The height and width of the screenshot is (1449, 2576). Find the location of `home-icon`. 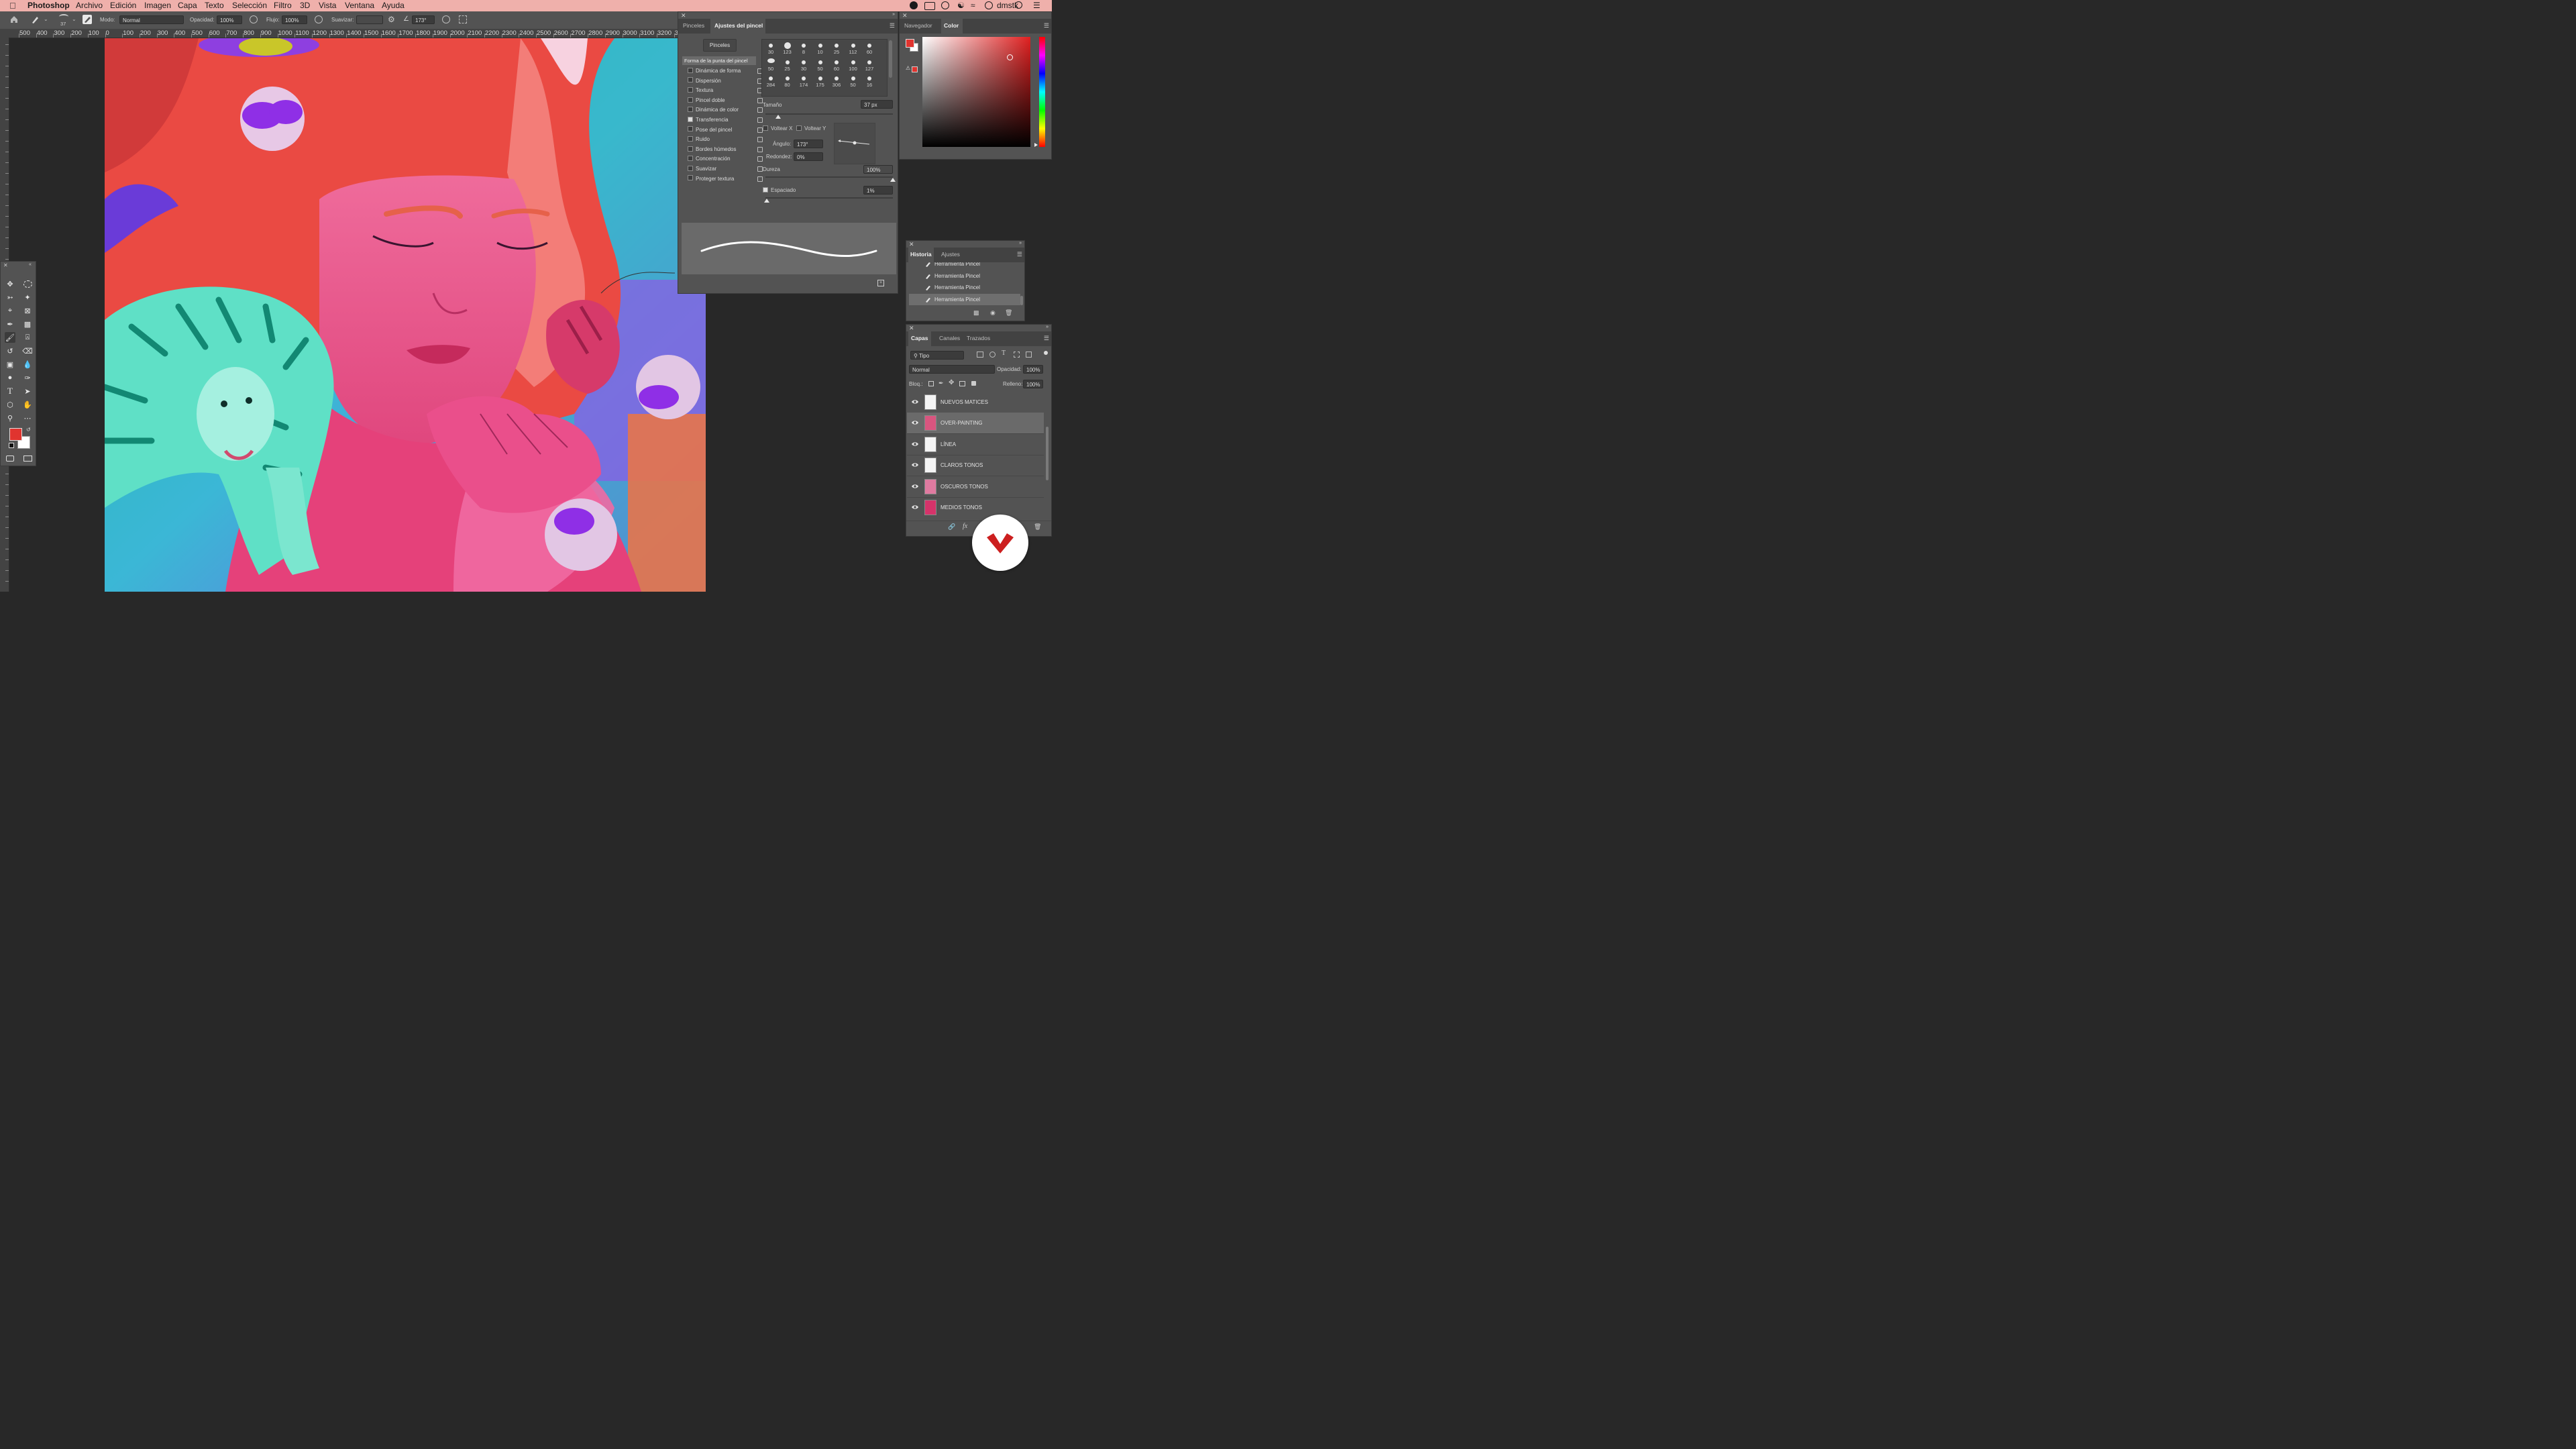

home-icon is located at coordinates (14, 19).